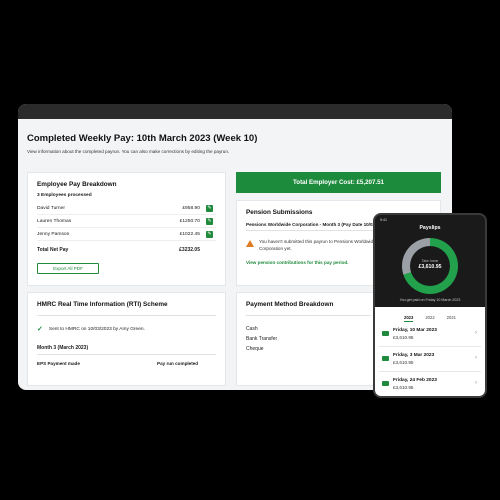 This screenshot has height=500, width=500. Describe the element at coordinates (51, 208) in the screenshot. I see `employee-name: David Turner` at that location.